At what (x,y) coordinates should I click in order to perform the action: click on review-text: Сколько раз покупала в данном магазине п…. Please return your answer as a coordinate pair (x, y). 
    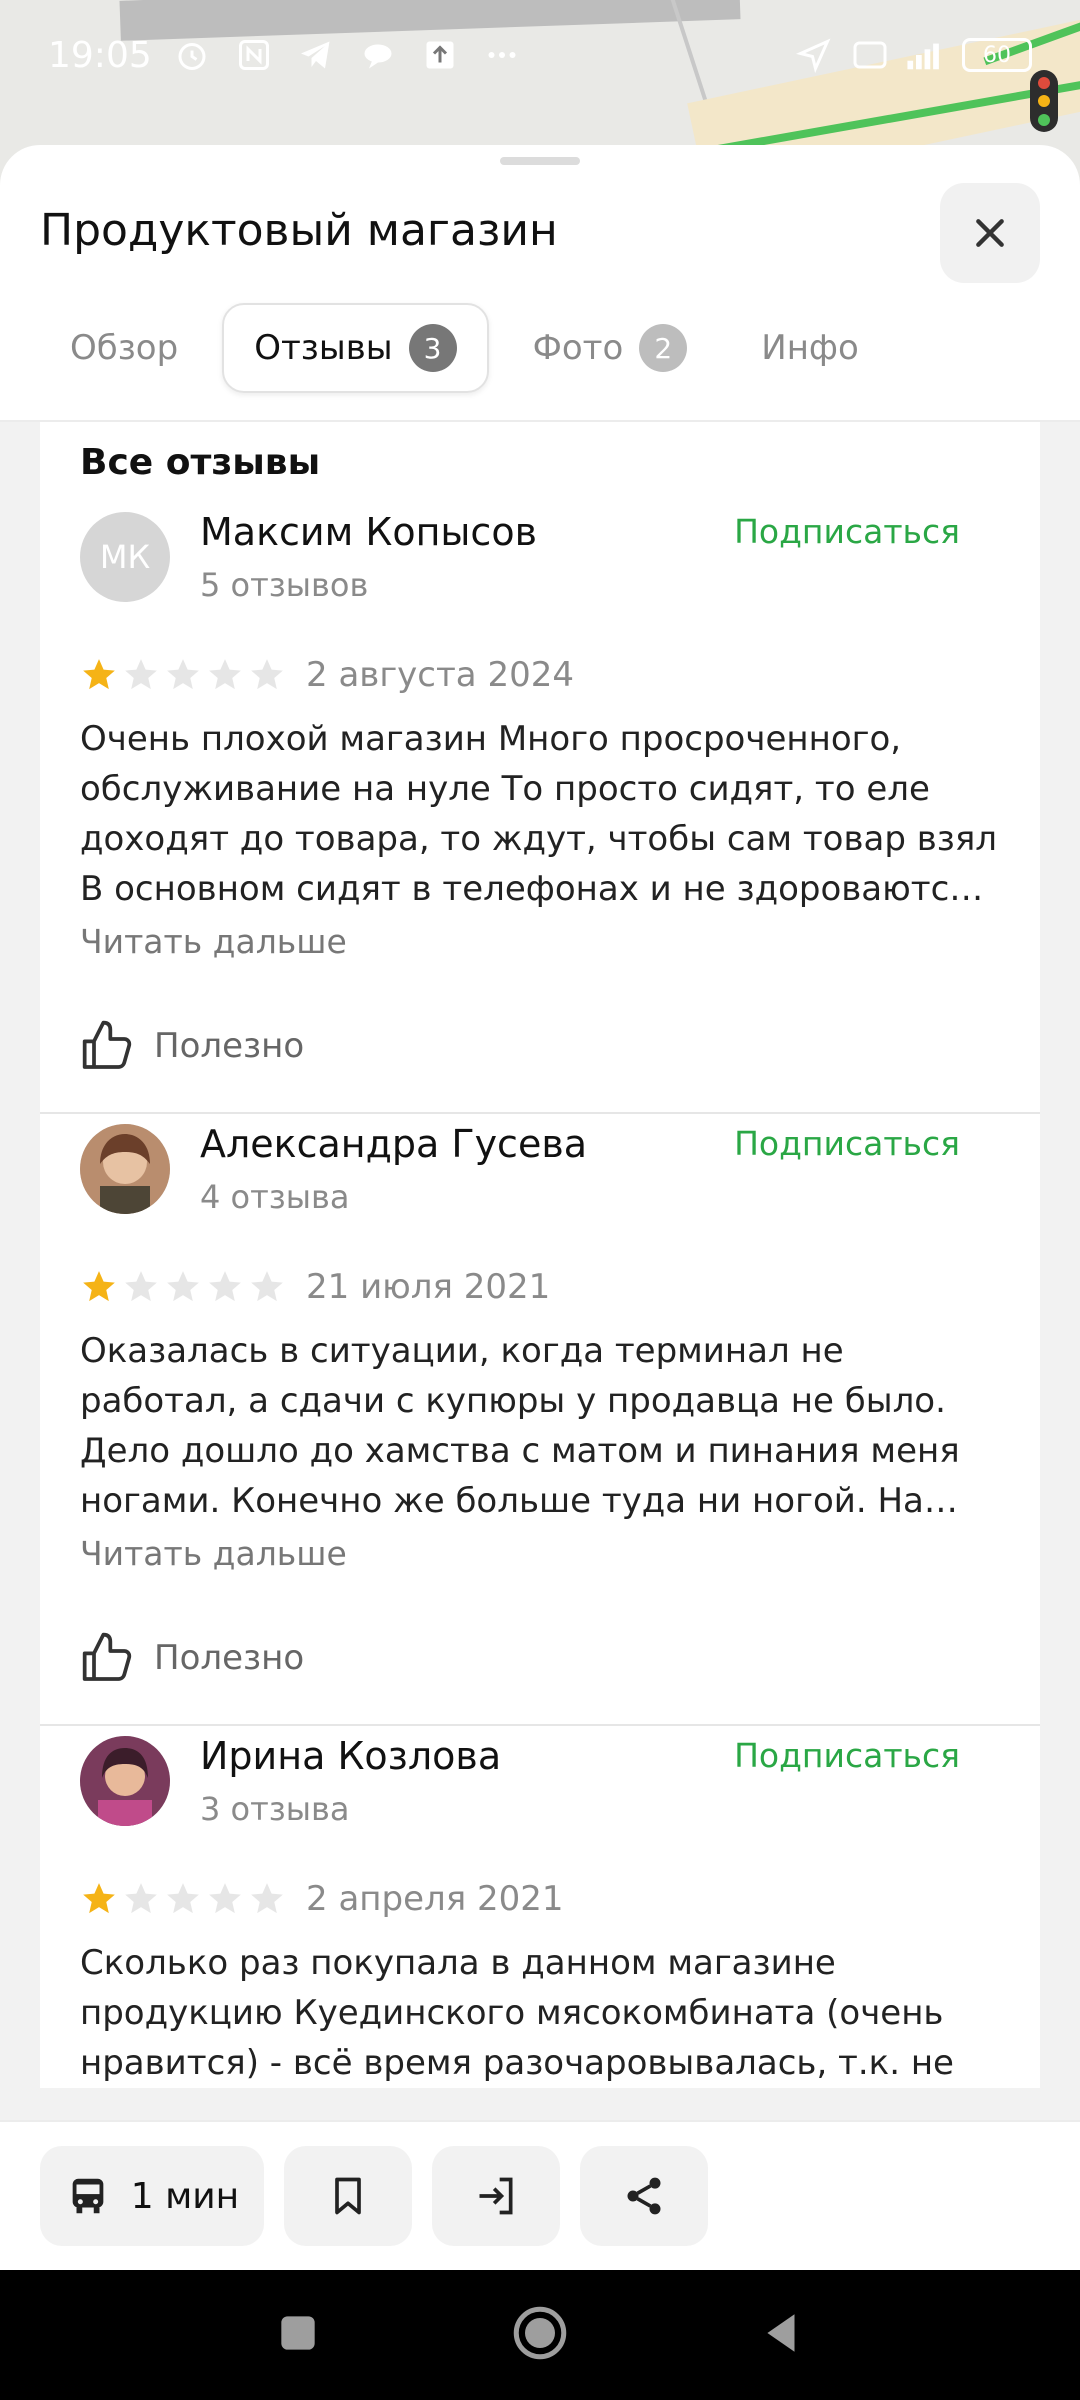
    Looking at the image, I should click on (540, 2013).